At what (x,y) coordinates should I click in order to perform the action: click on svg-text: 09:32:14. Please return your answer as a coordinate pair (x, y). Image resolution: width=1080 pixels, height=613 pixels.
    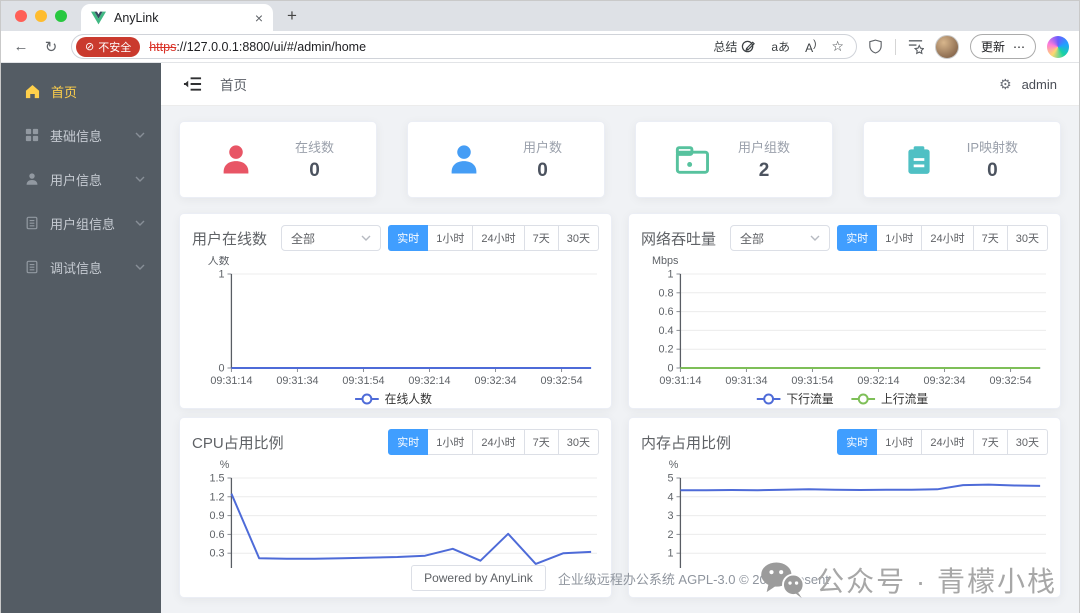
    Looking at the image, I should click on (878, 381).